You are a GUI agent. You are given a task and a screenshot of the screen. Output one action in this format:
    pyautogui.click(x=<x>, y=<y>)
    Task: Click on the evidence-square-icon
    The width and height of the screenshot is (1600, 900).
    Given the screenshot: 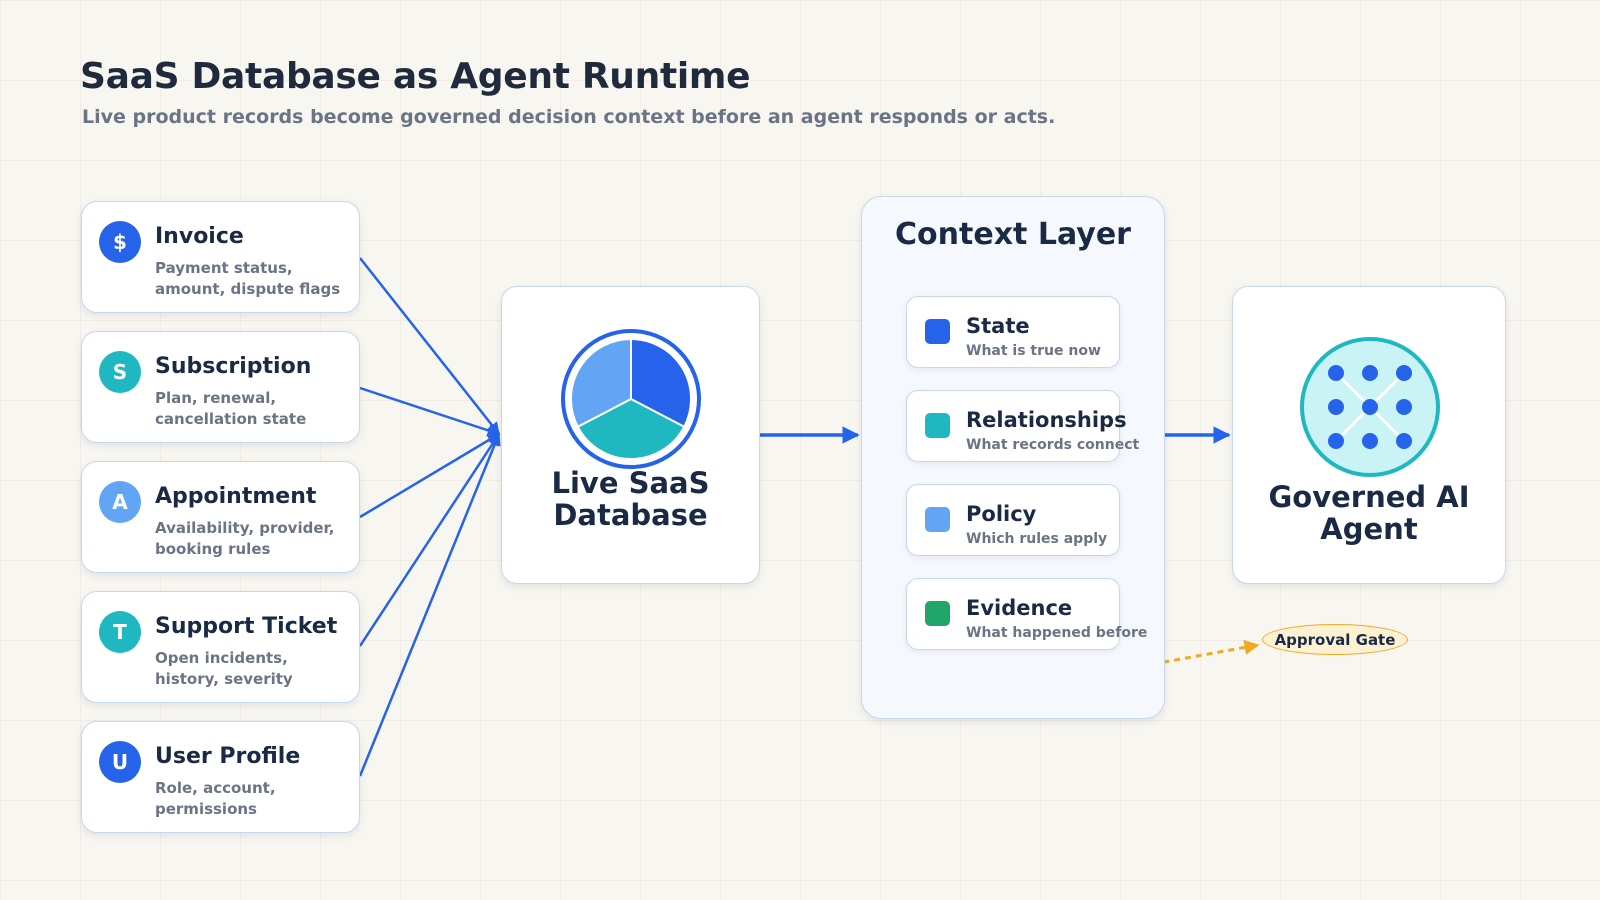 What is the action you would take?
    pyautogui.click(x=937, y=613)
    